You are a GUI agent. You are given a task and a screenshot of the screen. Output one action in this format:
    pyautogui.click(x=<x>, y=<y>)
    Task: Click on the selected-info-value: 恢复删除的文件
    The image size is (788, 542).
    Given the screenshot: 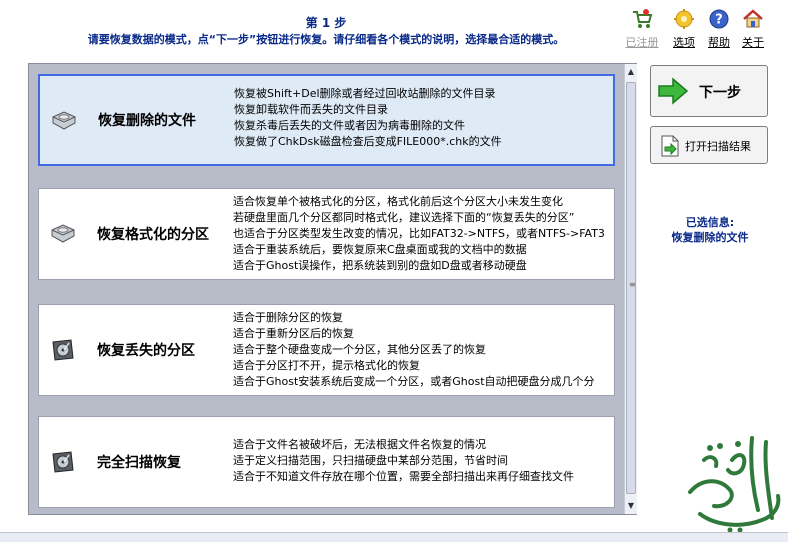 What is the action you would take?
    pyautogui.click(x=710, y=237)
    